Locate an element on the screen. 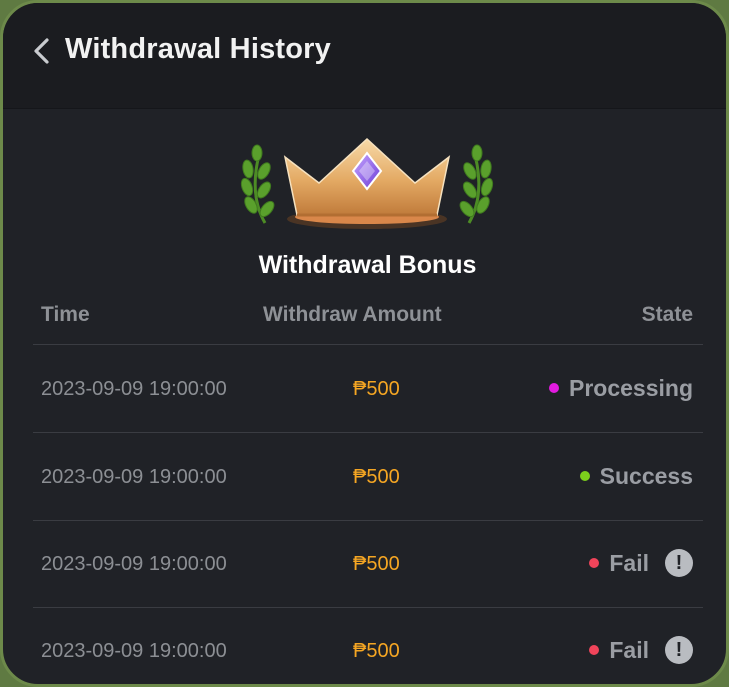 Image resolution: width=729 pixels, height=687 pixels. table-row: 2023-09-09 19:00:00 ₱500 Success is located at coordinates (368, 477).